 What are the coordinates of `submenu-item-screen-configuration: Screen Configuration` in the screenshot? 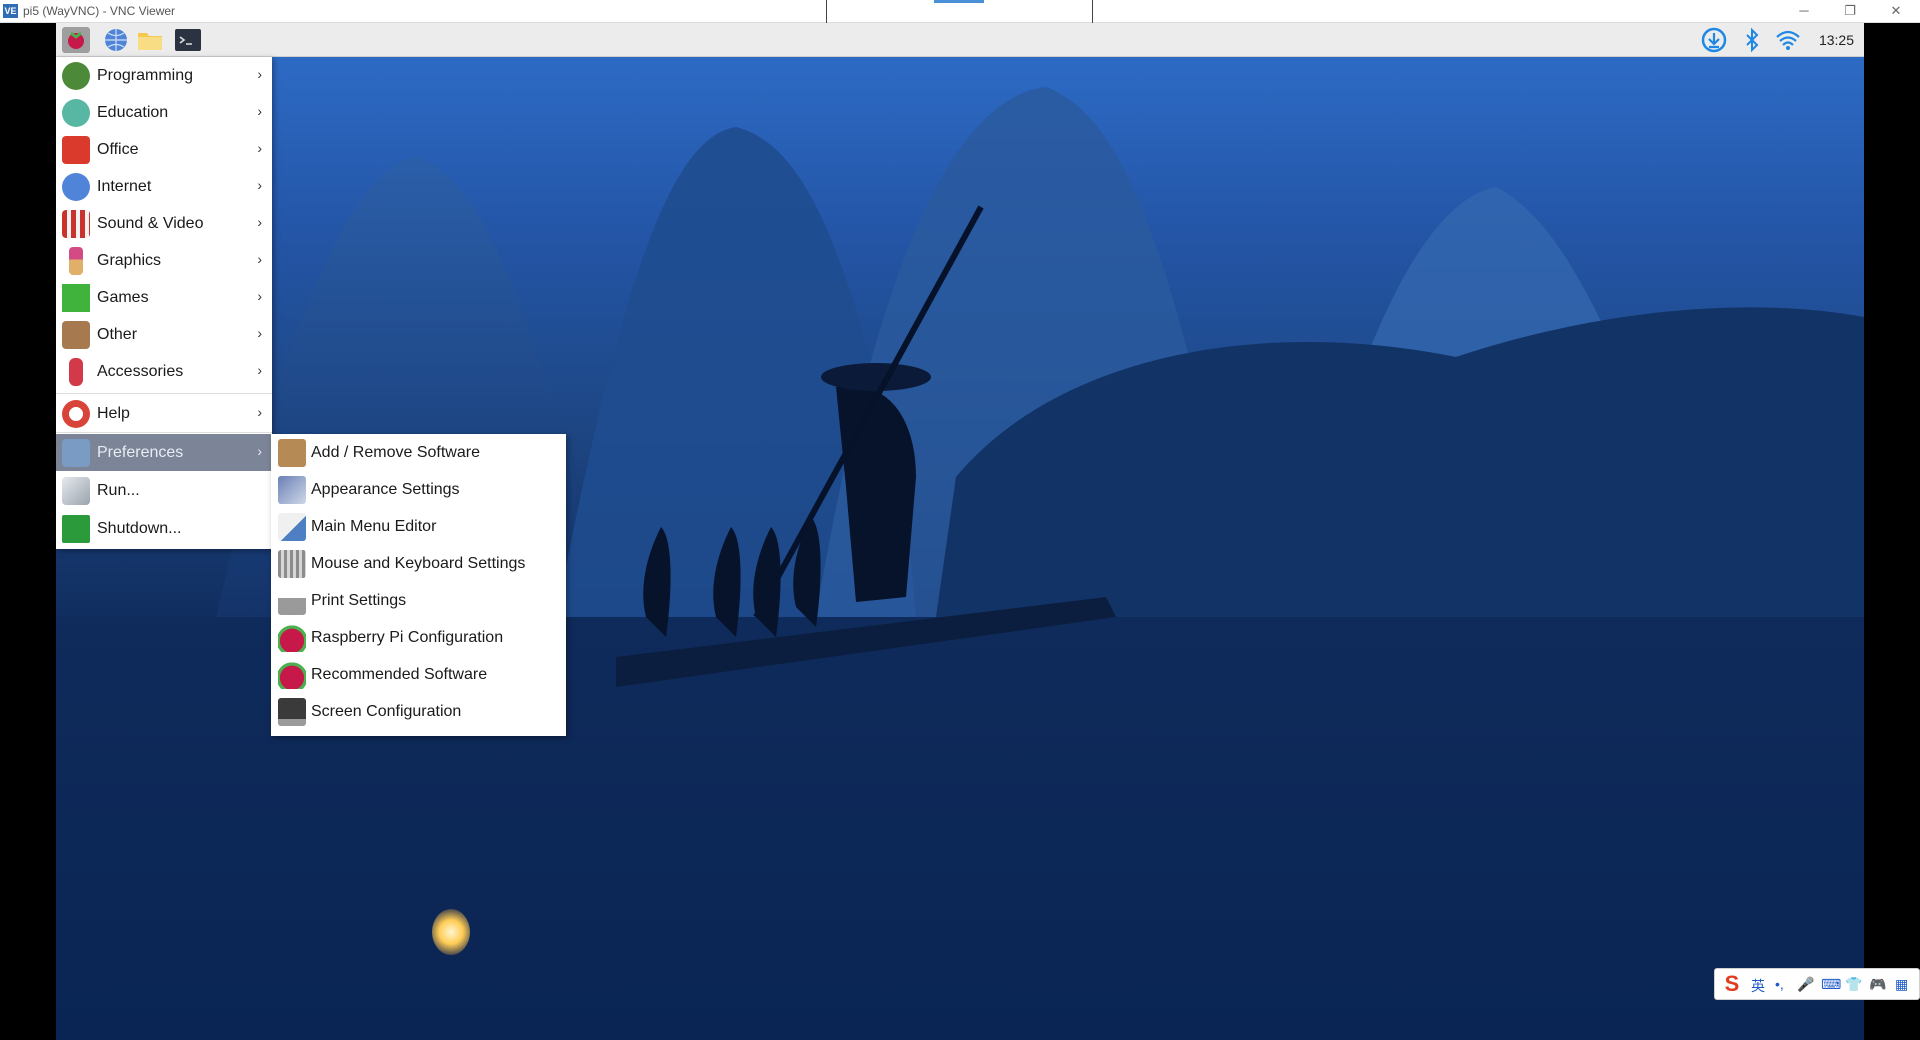 It's located at (418, 711).